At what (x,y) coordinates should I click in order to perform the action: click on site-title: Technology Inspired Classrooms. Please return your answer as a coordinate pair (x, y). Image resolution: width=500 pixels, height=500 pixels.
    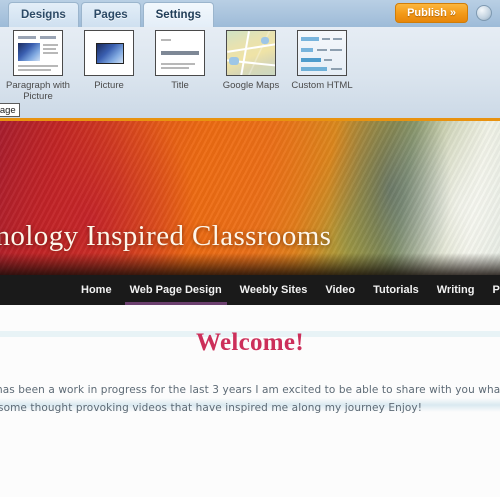
    Looking at the image, I should click on (166, 236).